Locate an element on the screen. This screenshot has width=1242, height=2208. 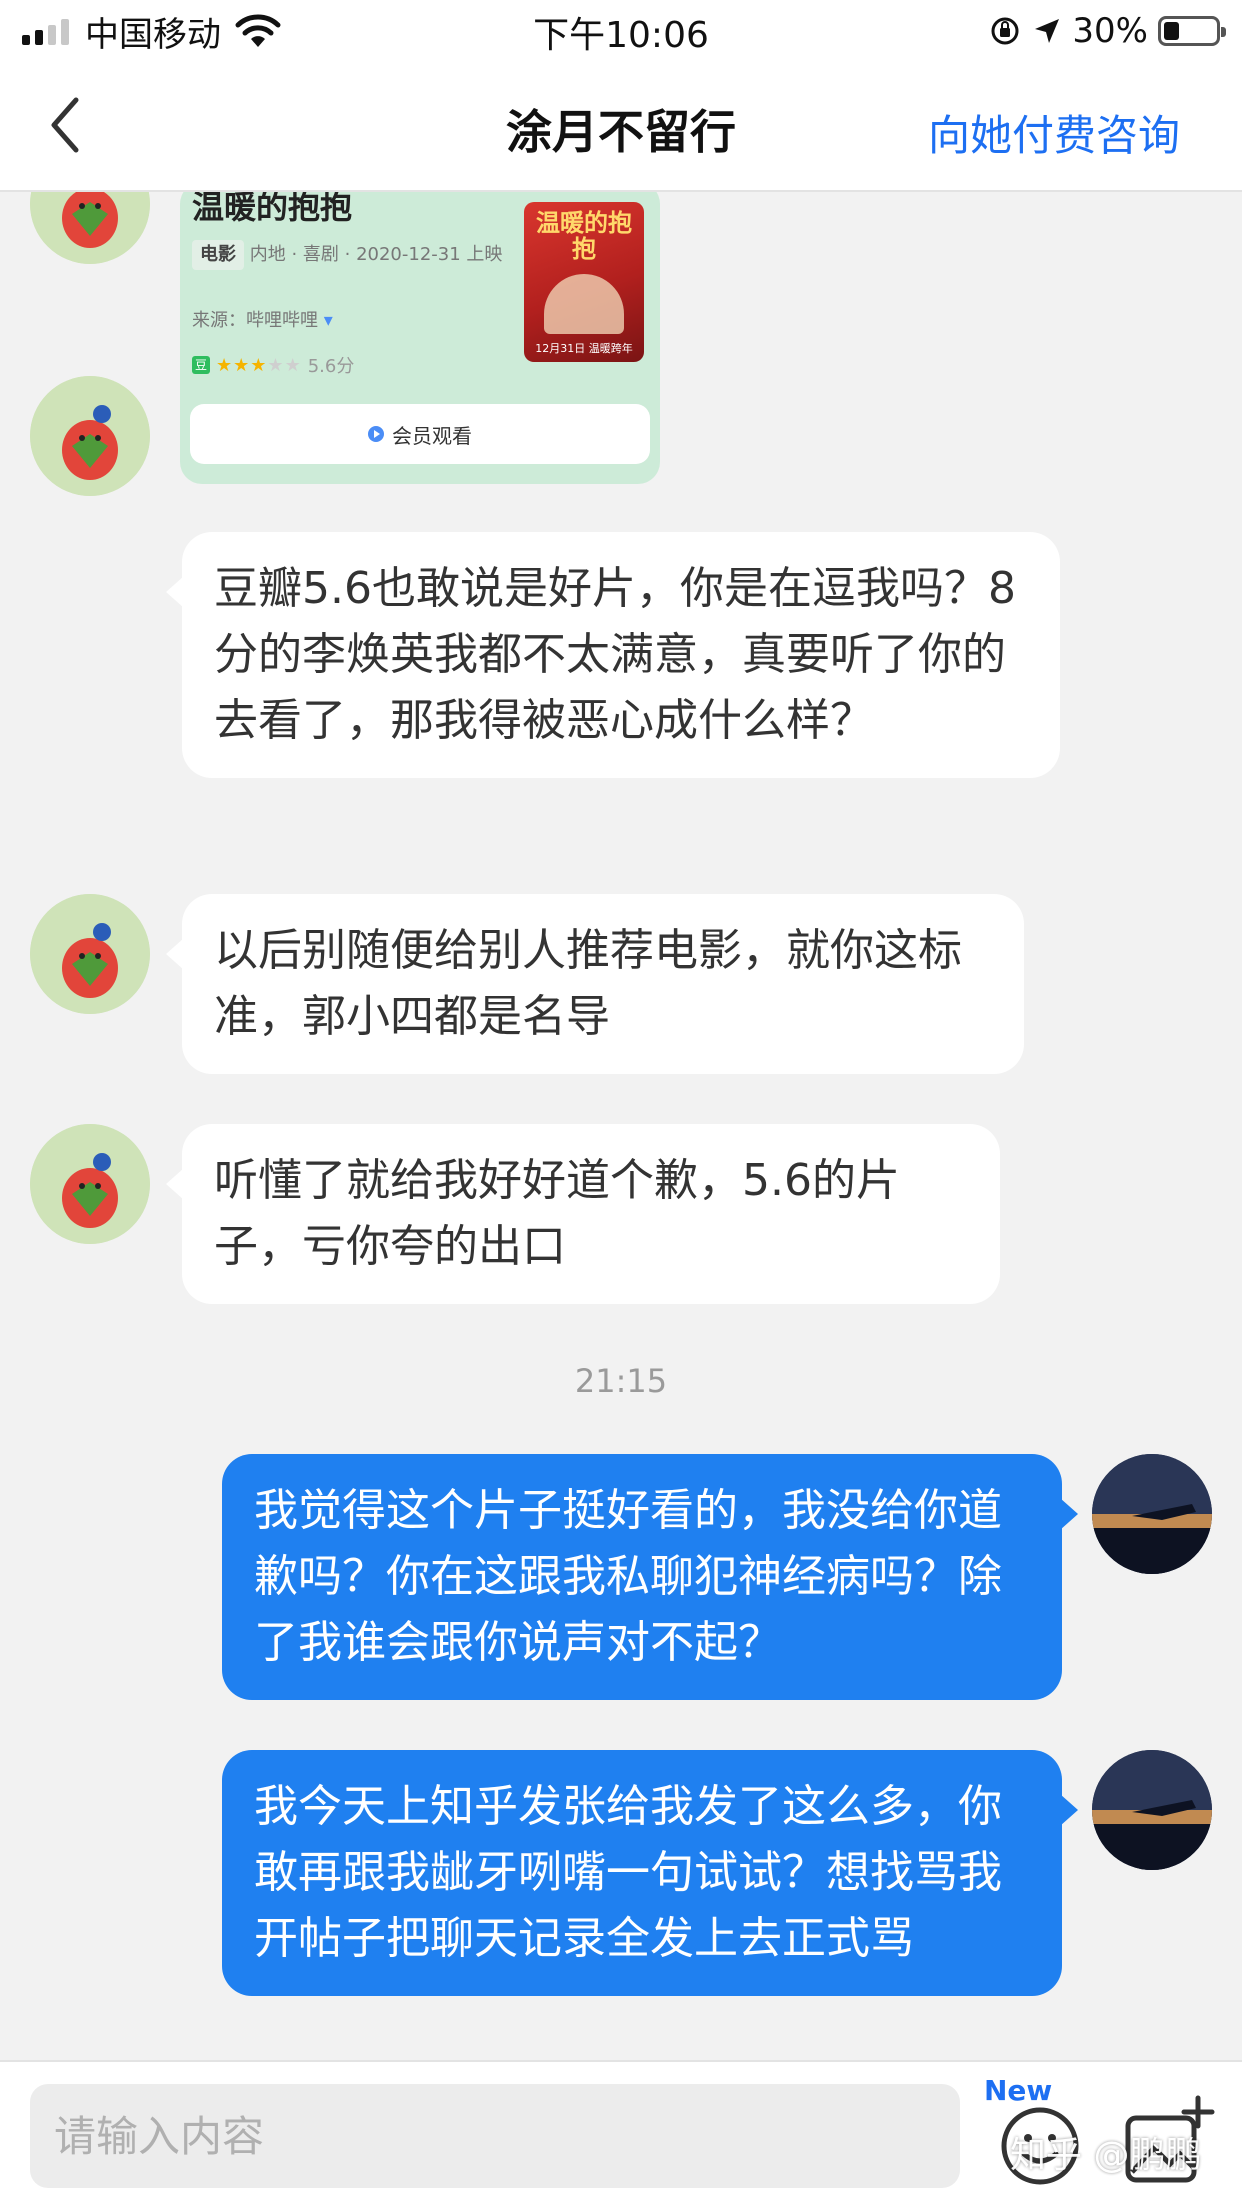
douban-icon: 豆 is located at coordinates (201, 365).